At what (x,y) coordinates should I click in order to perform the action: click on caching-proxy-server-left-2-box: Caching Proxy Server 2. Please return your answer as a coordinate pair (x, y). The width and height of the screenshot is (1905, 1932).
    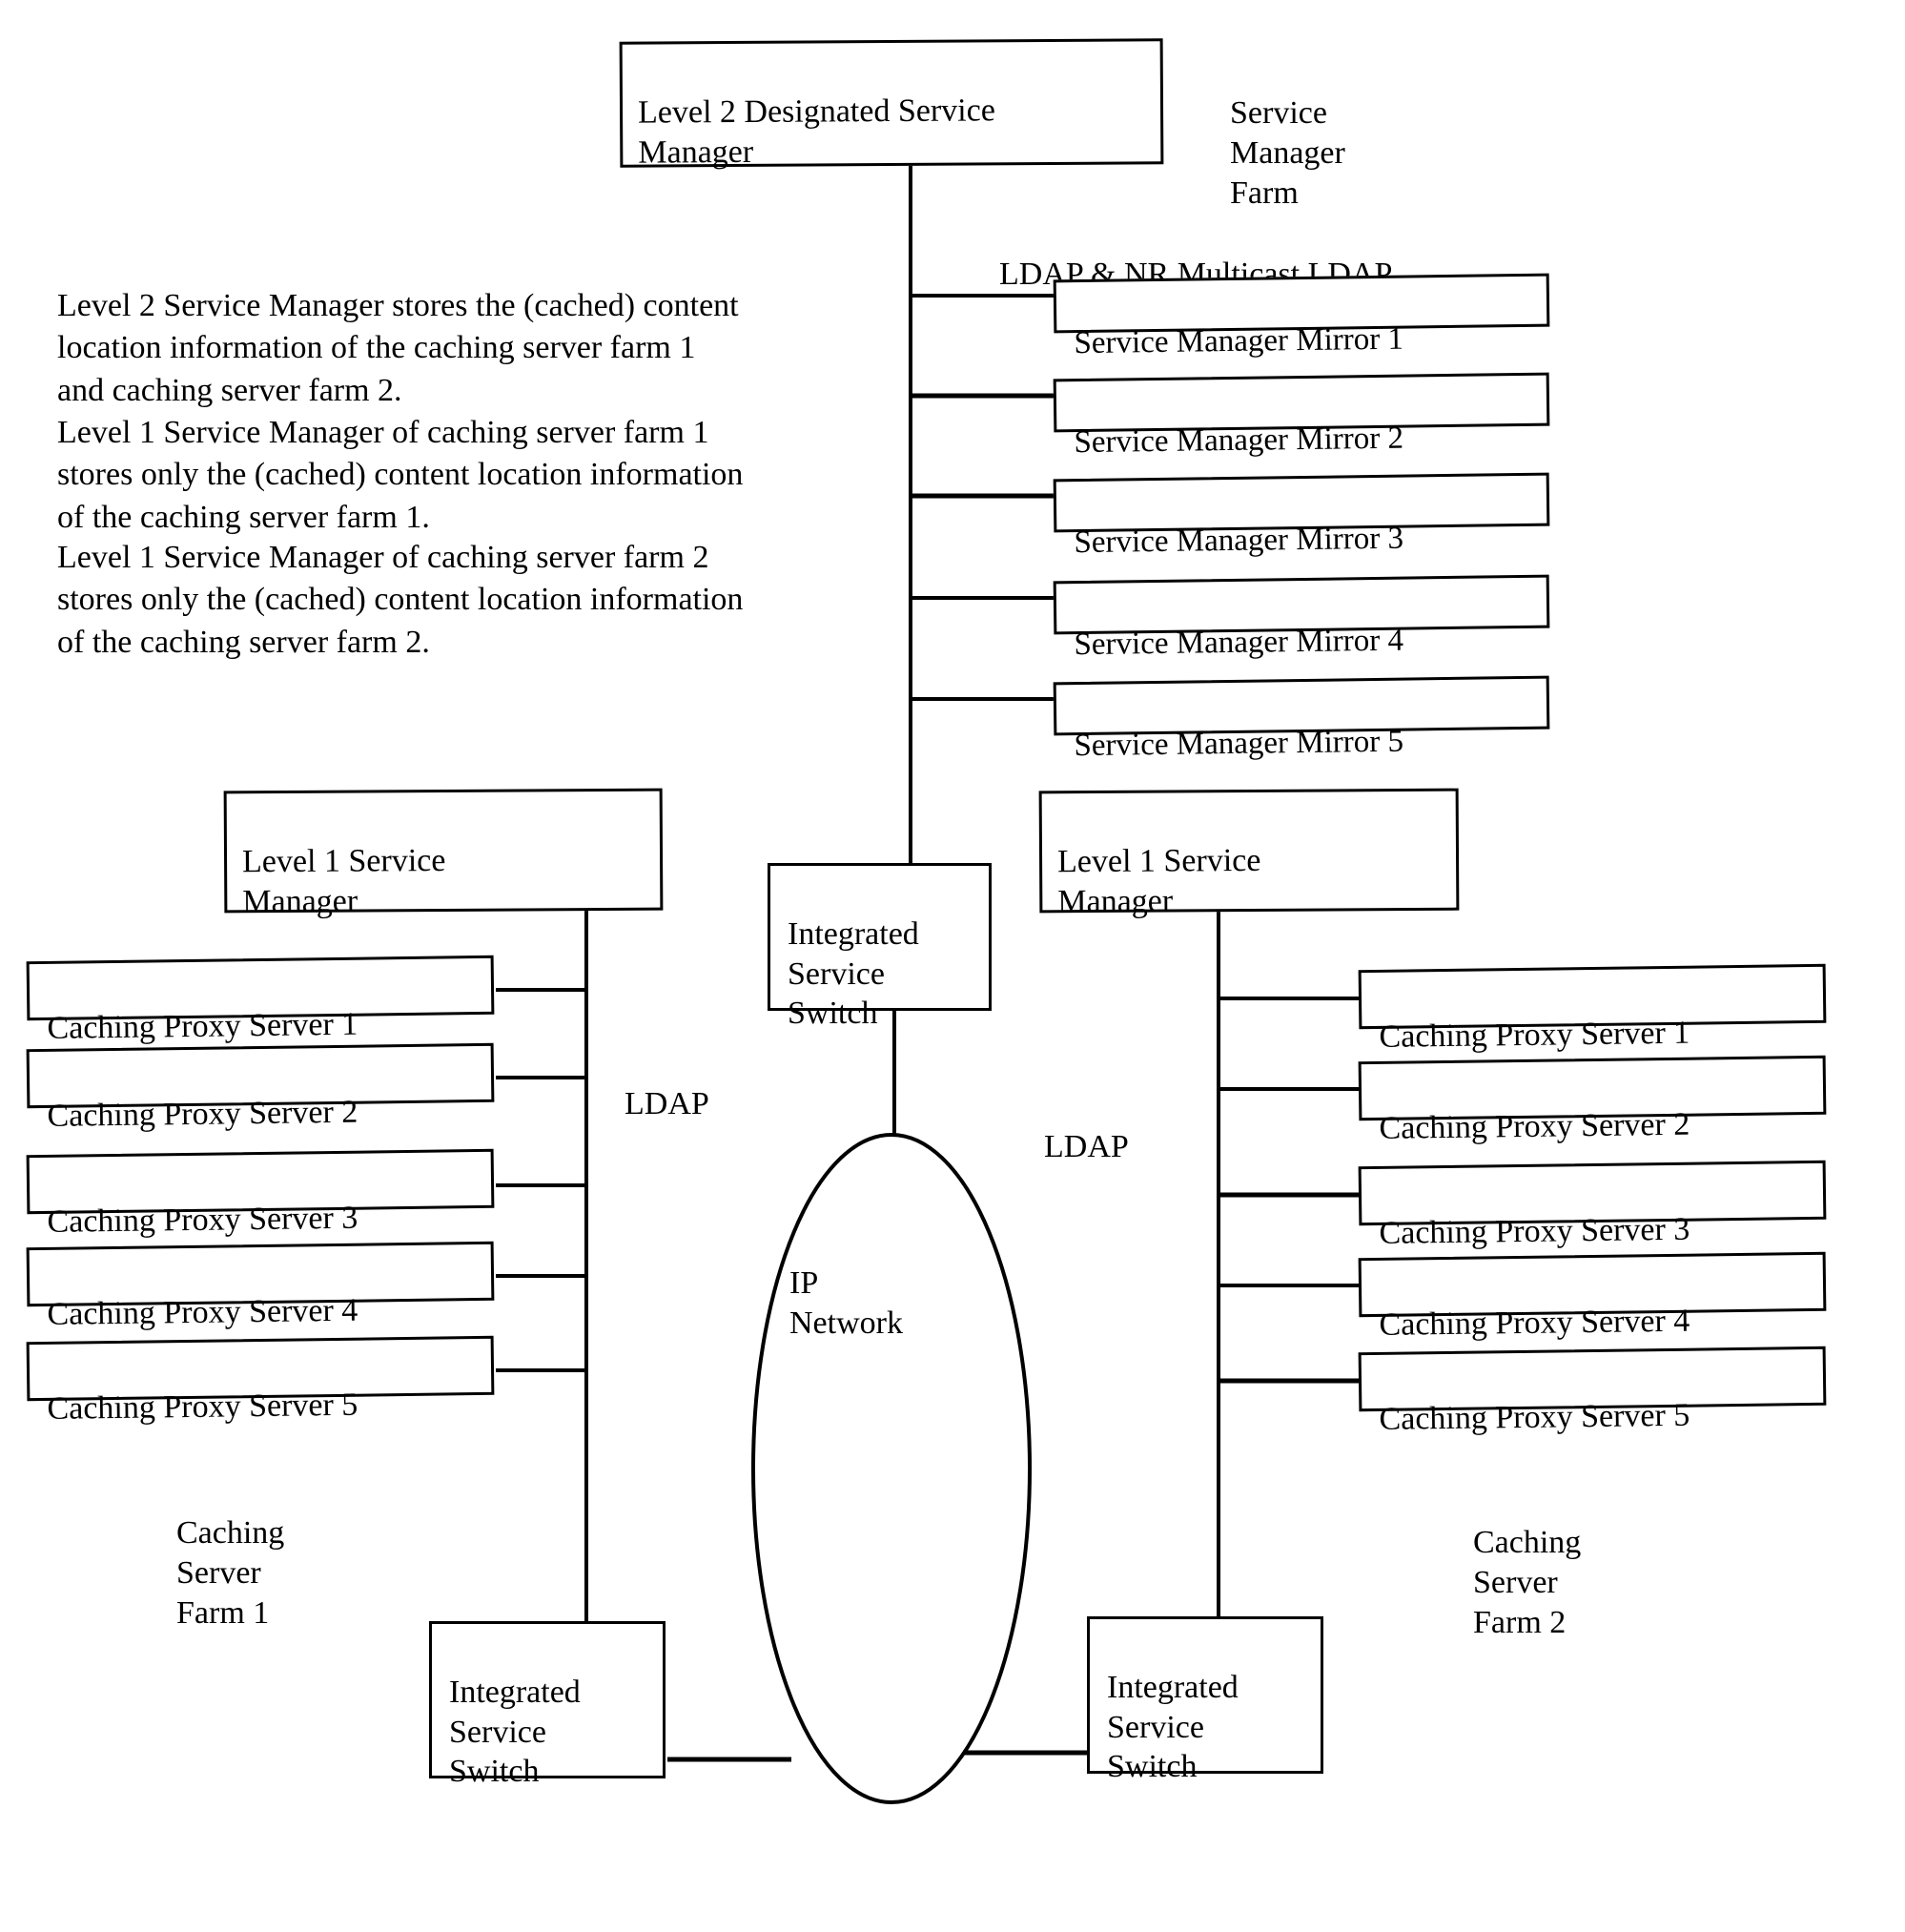
    Looking at the image, I should click on (260, 1088).